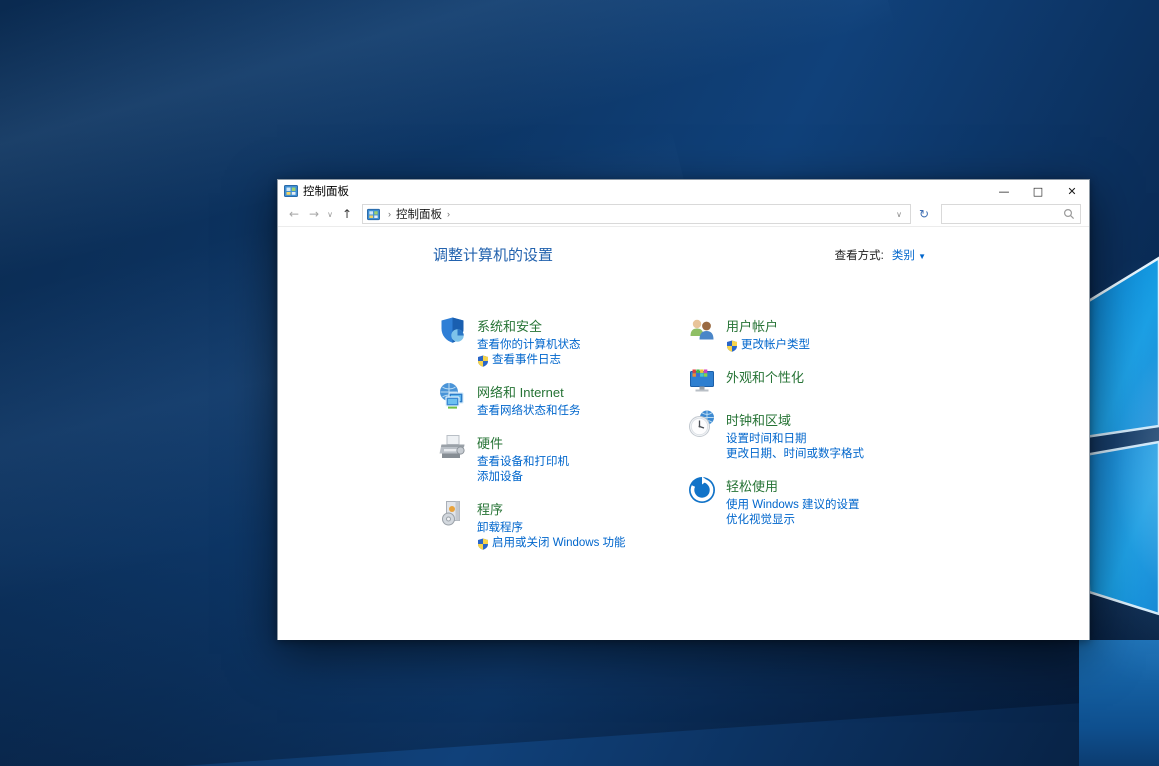 The width and height of the screenshot is (1159, 766). What do you see at coordinates (702, 381) in the screenshot?
I see `appearance-personalization-icon` at bounding box center [702, 381].